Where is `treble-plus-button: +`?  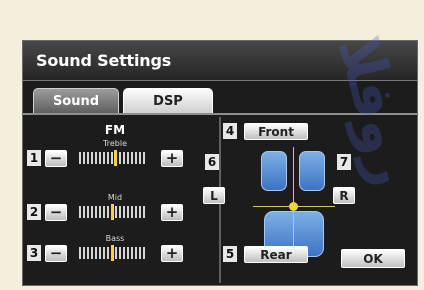 treble-plus-button: + is located at coordinates (172, 158).